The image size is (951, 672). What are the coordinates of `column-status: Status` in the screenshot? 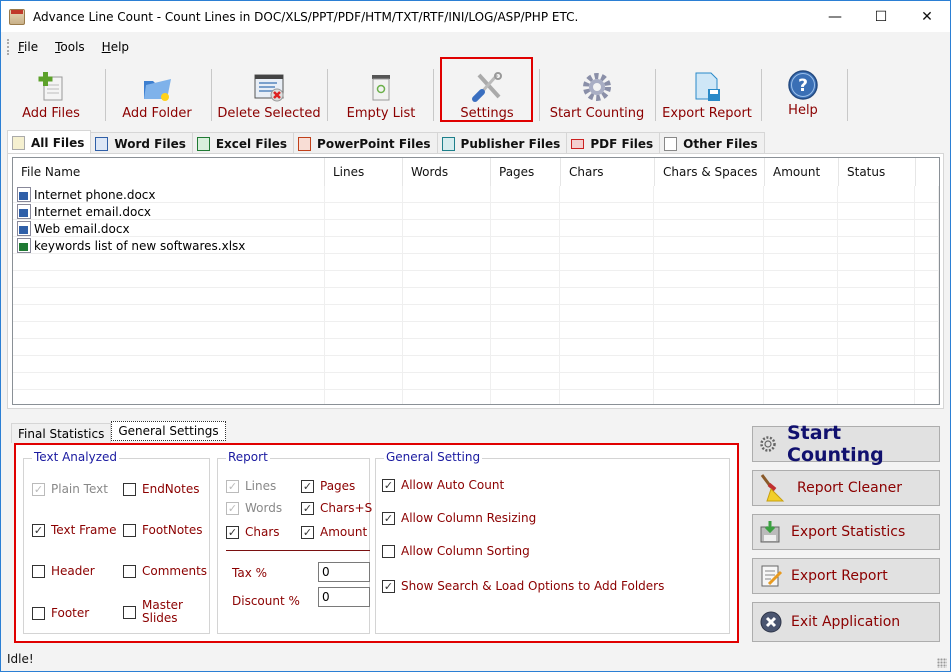 It's located at (877, 172).